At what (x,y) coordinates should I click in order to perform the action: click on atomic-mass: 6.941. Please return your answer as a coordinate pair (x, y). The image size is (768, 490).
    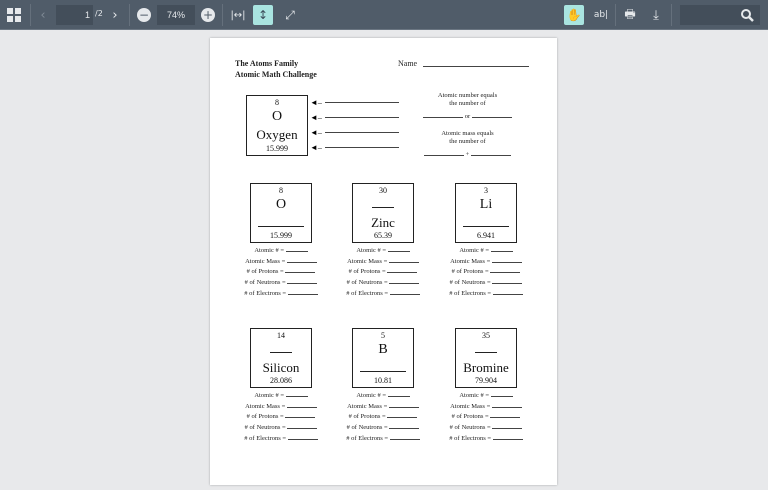
    Looking at the image, I should click on (486, 235).